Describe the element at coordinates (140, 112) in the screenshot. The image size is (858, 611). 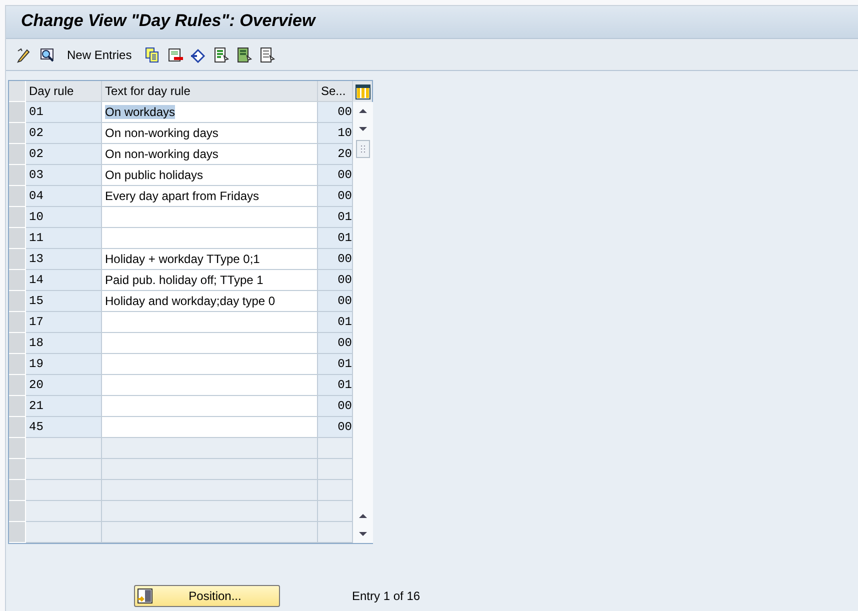
I see `table-cell: On workdays` at that location.